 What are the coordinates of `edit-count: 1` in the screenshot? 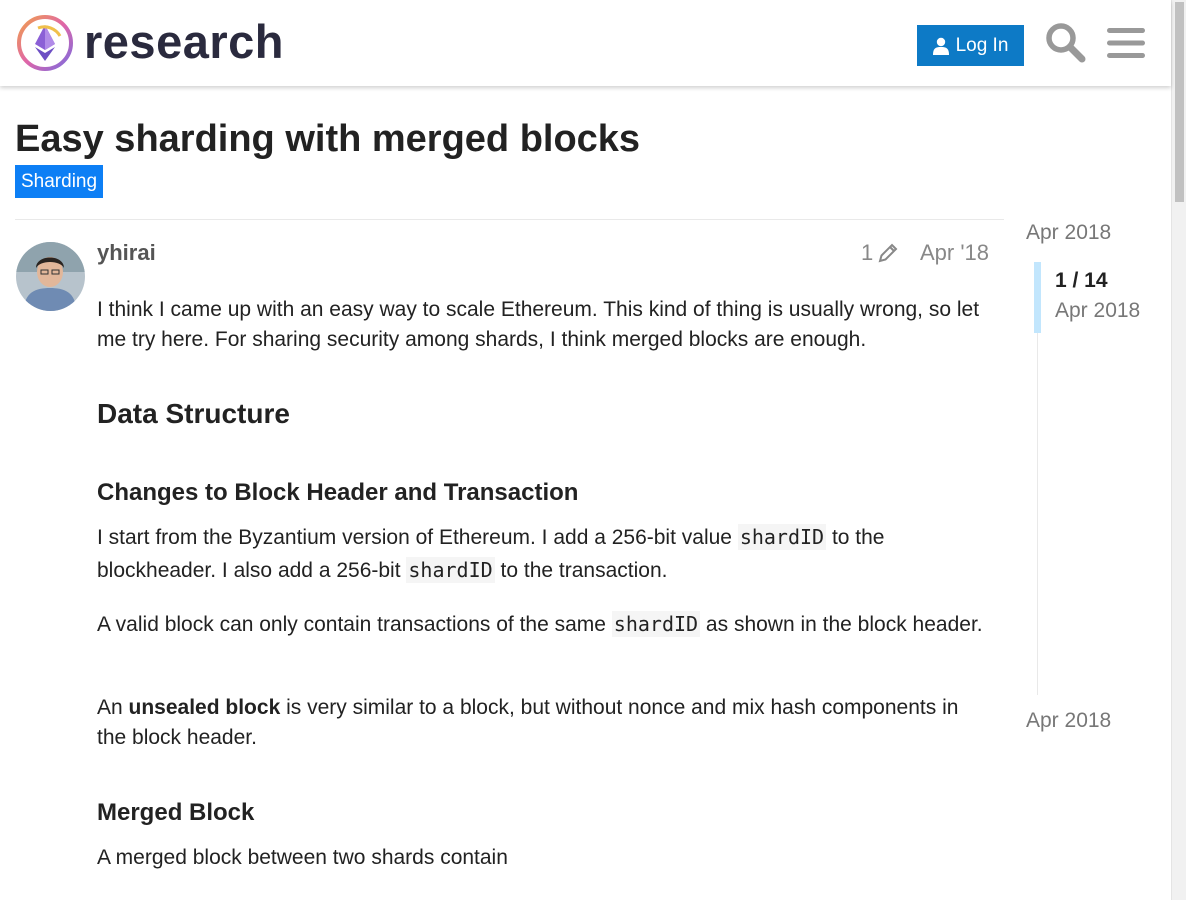 It's located at (867, 252).